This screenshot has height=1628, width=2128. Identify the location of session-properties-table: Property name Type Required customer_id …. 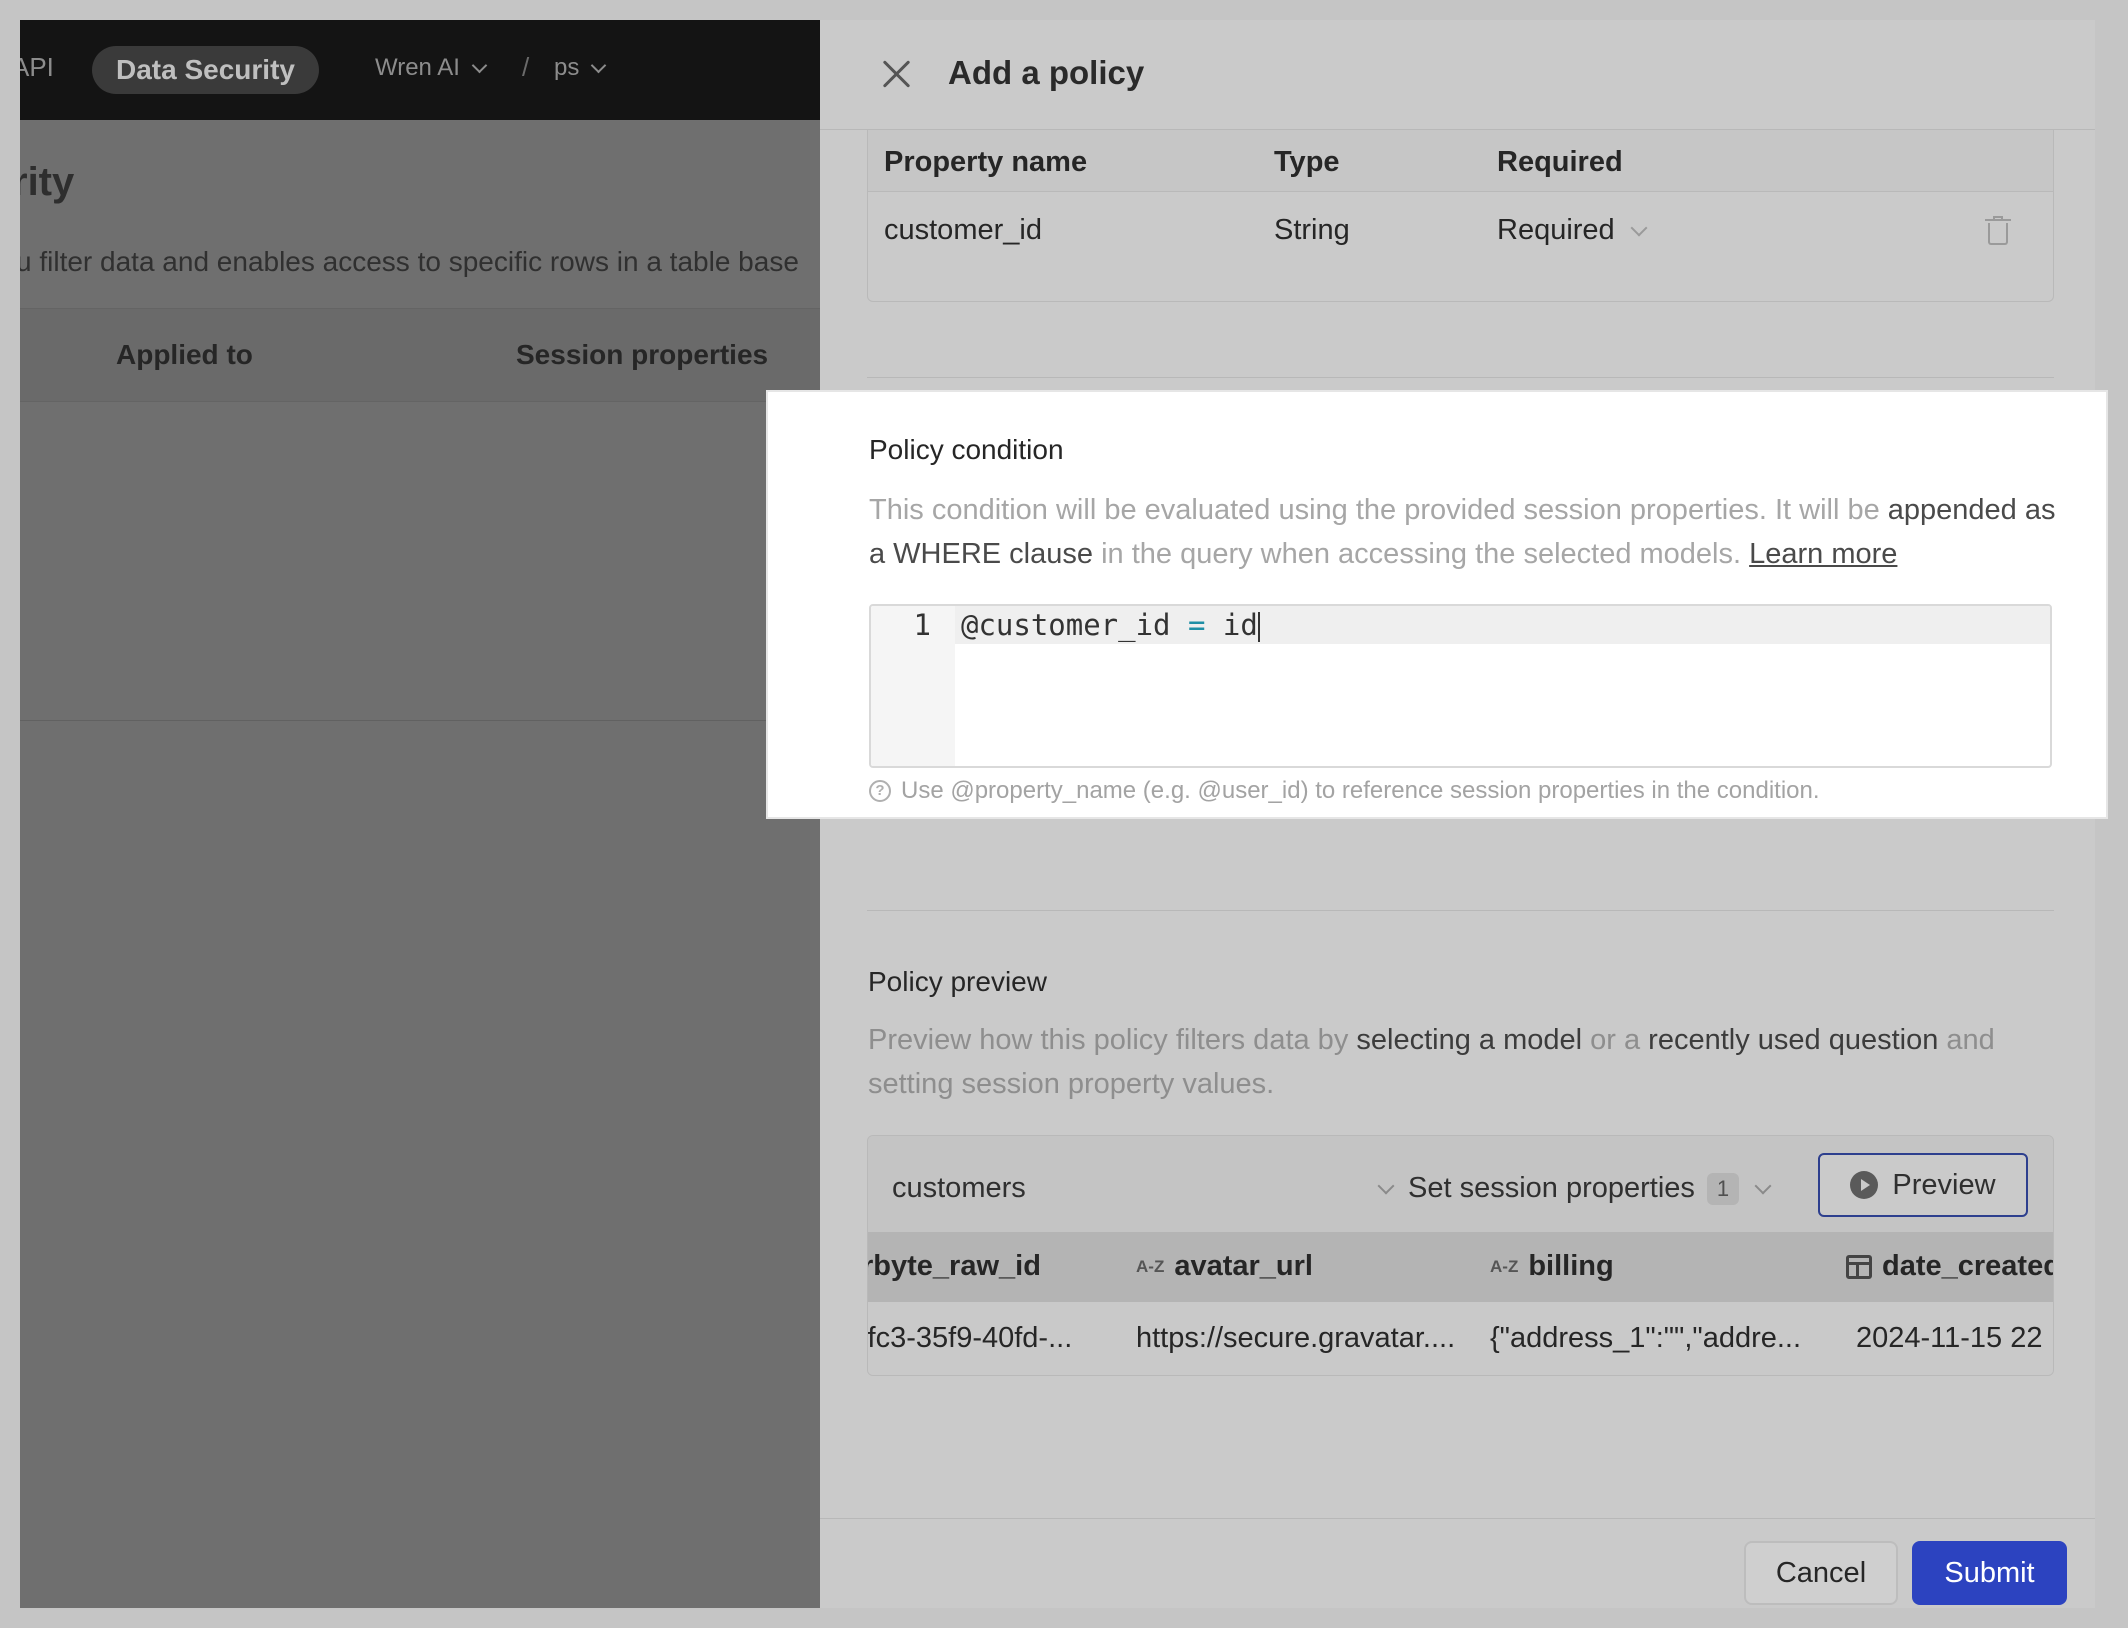
(1460, 216).